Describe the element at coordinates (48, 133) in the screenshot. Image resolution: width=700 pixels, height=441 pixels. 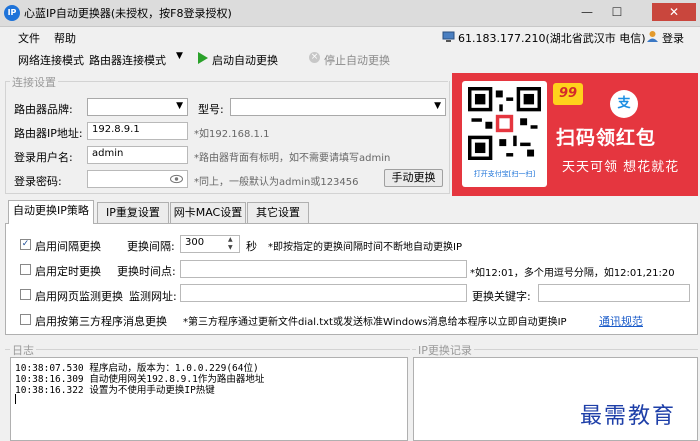
I see `router-ip-label: 路由器IP地址:` at that location.